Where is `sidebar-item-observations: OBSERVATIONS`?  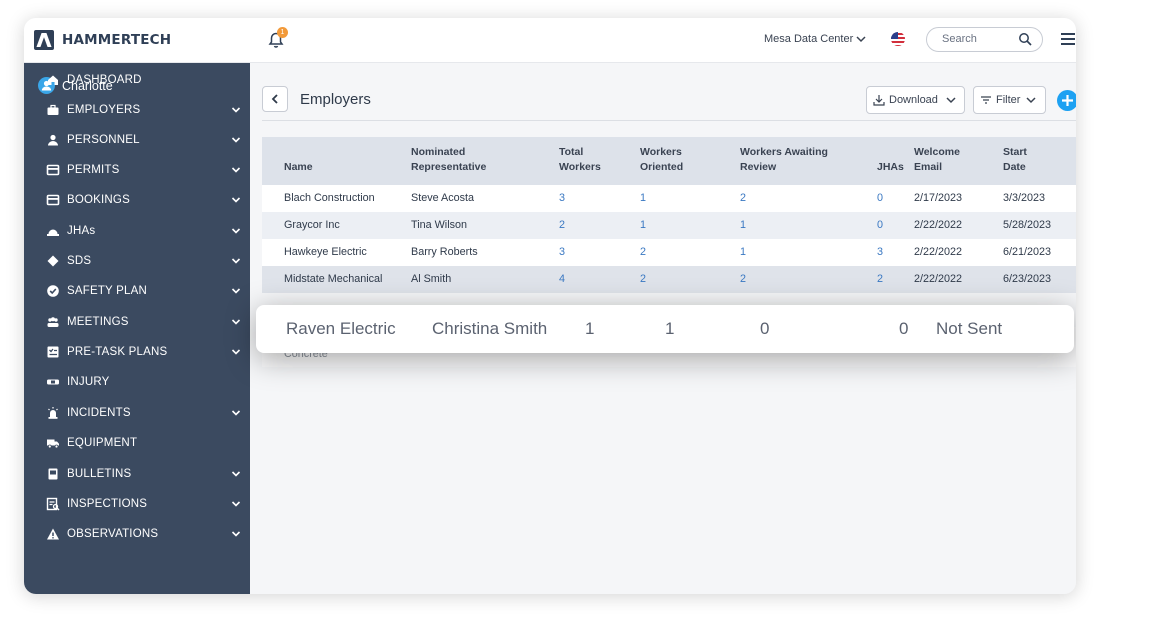
sidebar-item-observations: OBSERVATIONS is located at coordinates (144, 534).